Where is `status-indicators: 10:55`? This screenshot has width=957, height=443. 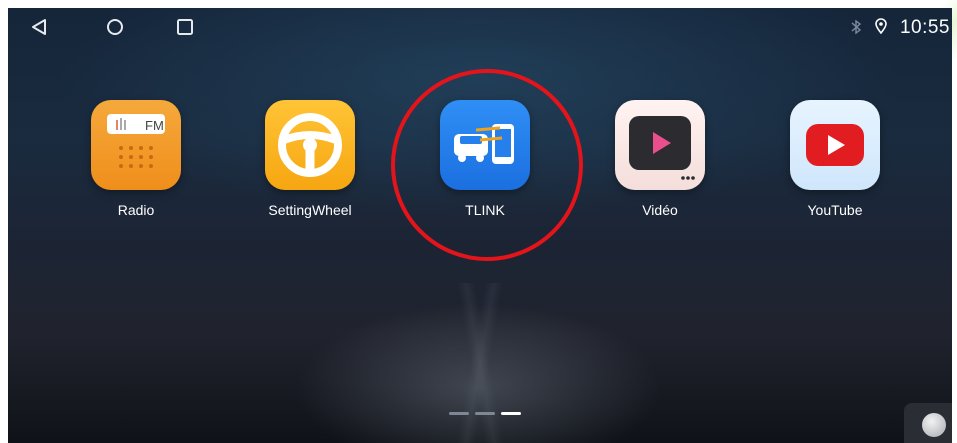
status-indicators: 10:55 is located at coordinates (900, 28).